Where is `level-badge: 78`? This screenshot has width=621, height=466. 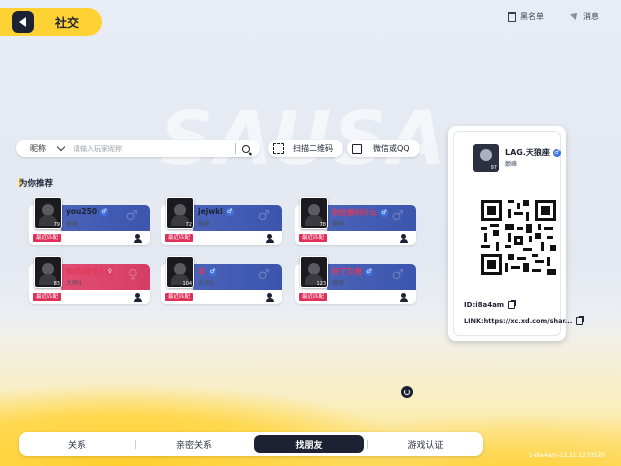 level-badge: 78 is located at coordinates (322, 225).